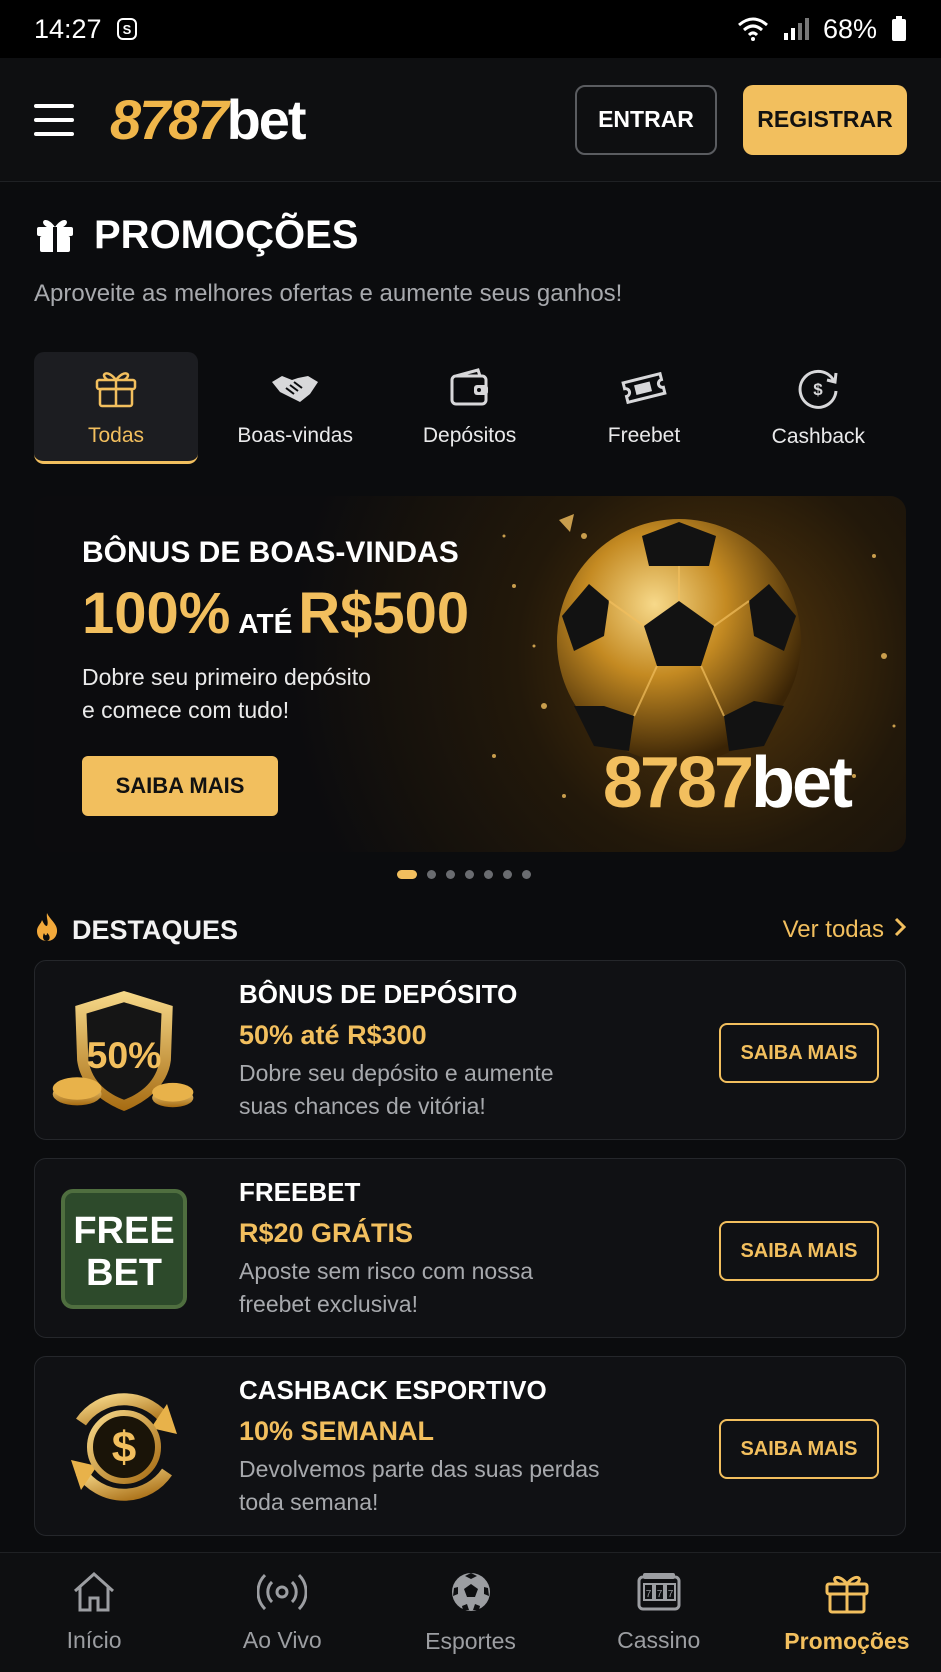  What do you see at coordinates (295, 391) in the screenshot?
I see `handshake-icon` at bounding box center [295, 391].